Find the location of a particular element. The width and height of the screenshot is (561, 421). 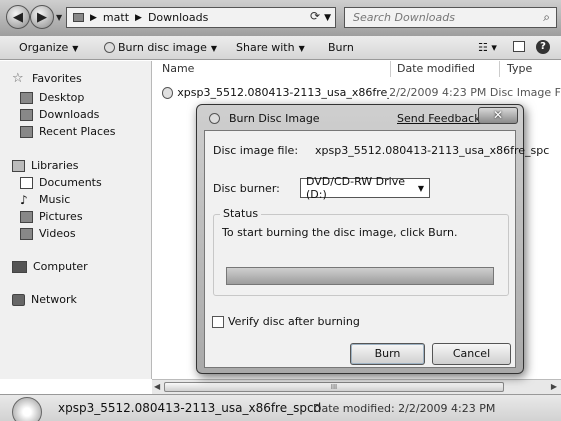

verify-disc-label: Verify disc after burning is located at coordinates (294, 321).